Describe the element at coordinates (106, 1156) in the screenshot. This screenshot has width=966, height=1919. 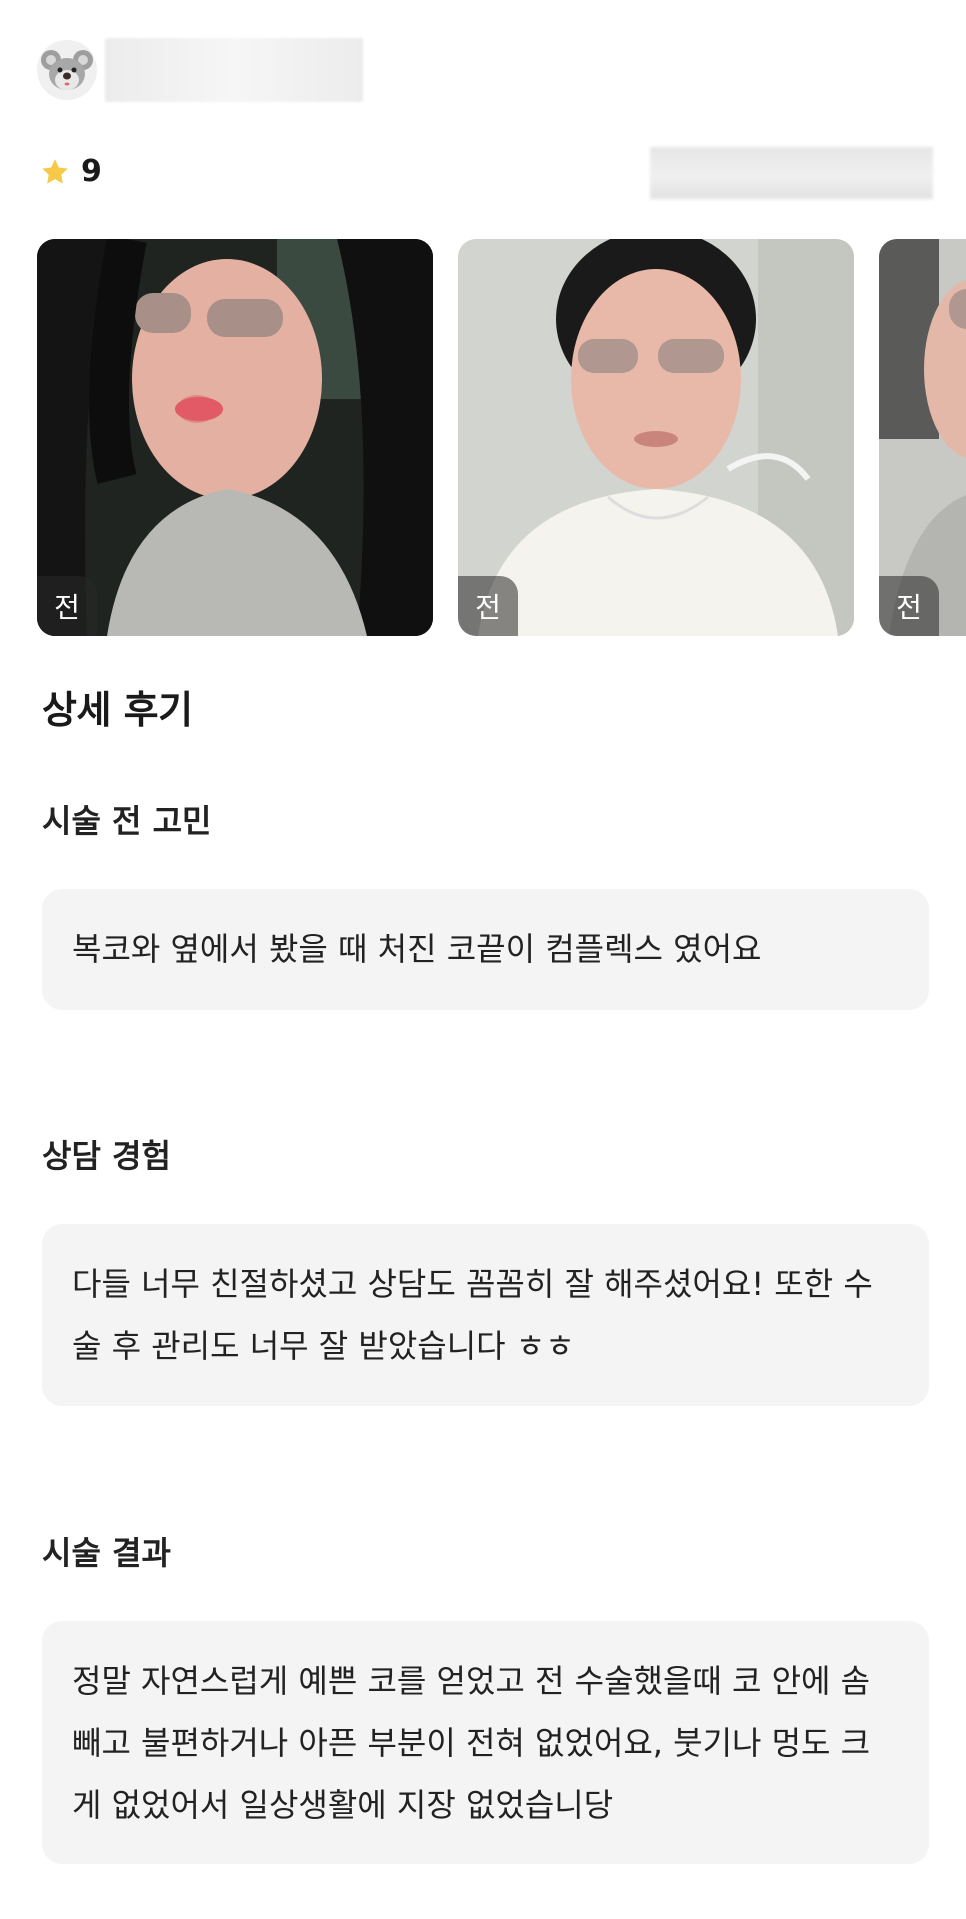
I see `question-title-consultation: 상담 경험` at that location.